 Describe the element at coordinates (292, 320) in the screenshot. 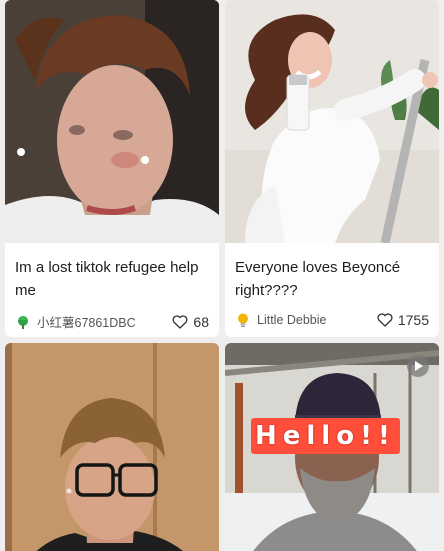

I see `author-name: Little Debbie` at that location.